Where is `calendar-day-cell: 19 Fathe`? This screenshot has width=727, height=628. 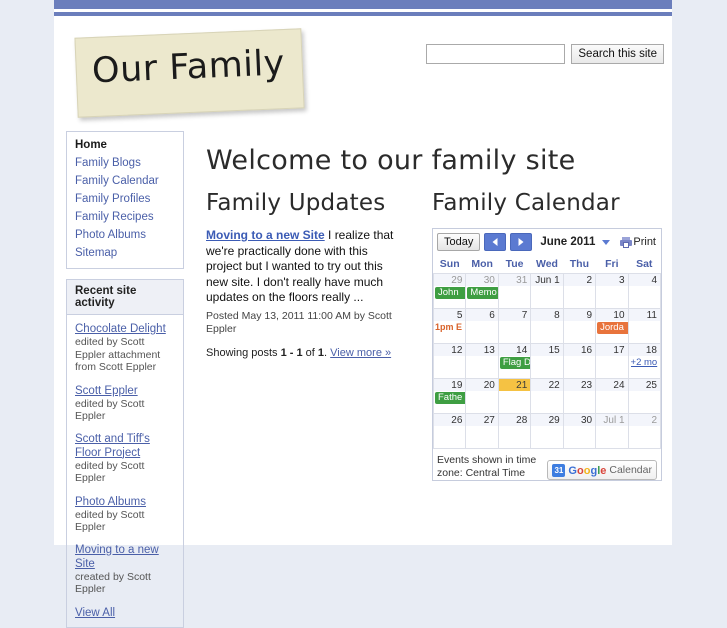 calendar-day-cell: 19 Fathe is located at coordinates (449, 396).